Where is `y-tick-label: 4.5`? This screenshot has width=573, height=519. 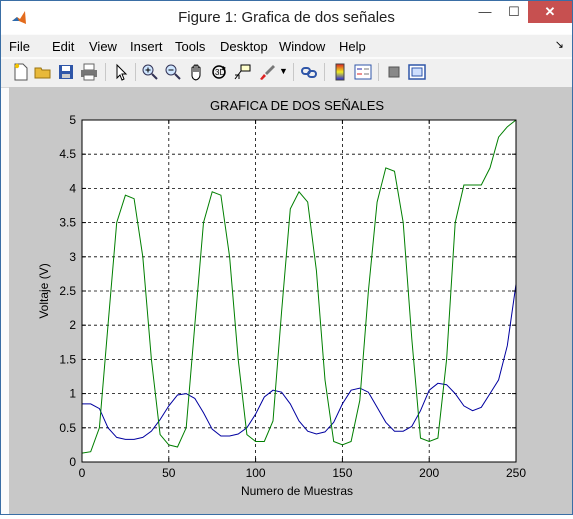 y-tick-label: 4.5 is located at coordinates (67, 154).